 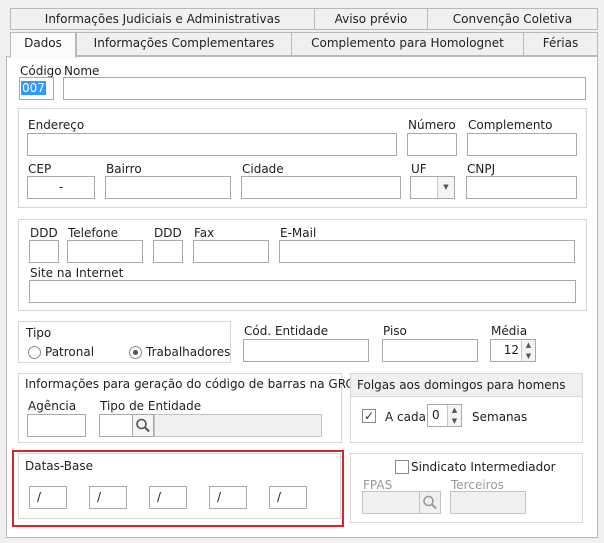 I want to click on folgas-checkbox: ✓, so click(x=369, y=416).